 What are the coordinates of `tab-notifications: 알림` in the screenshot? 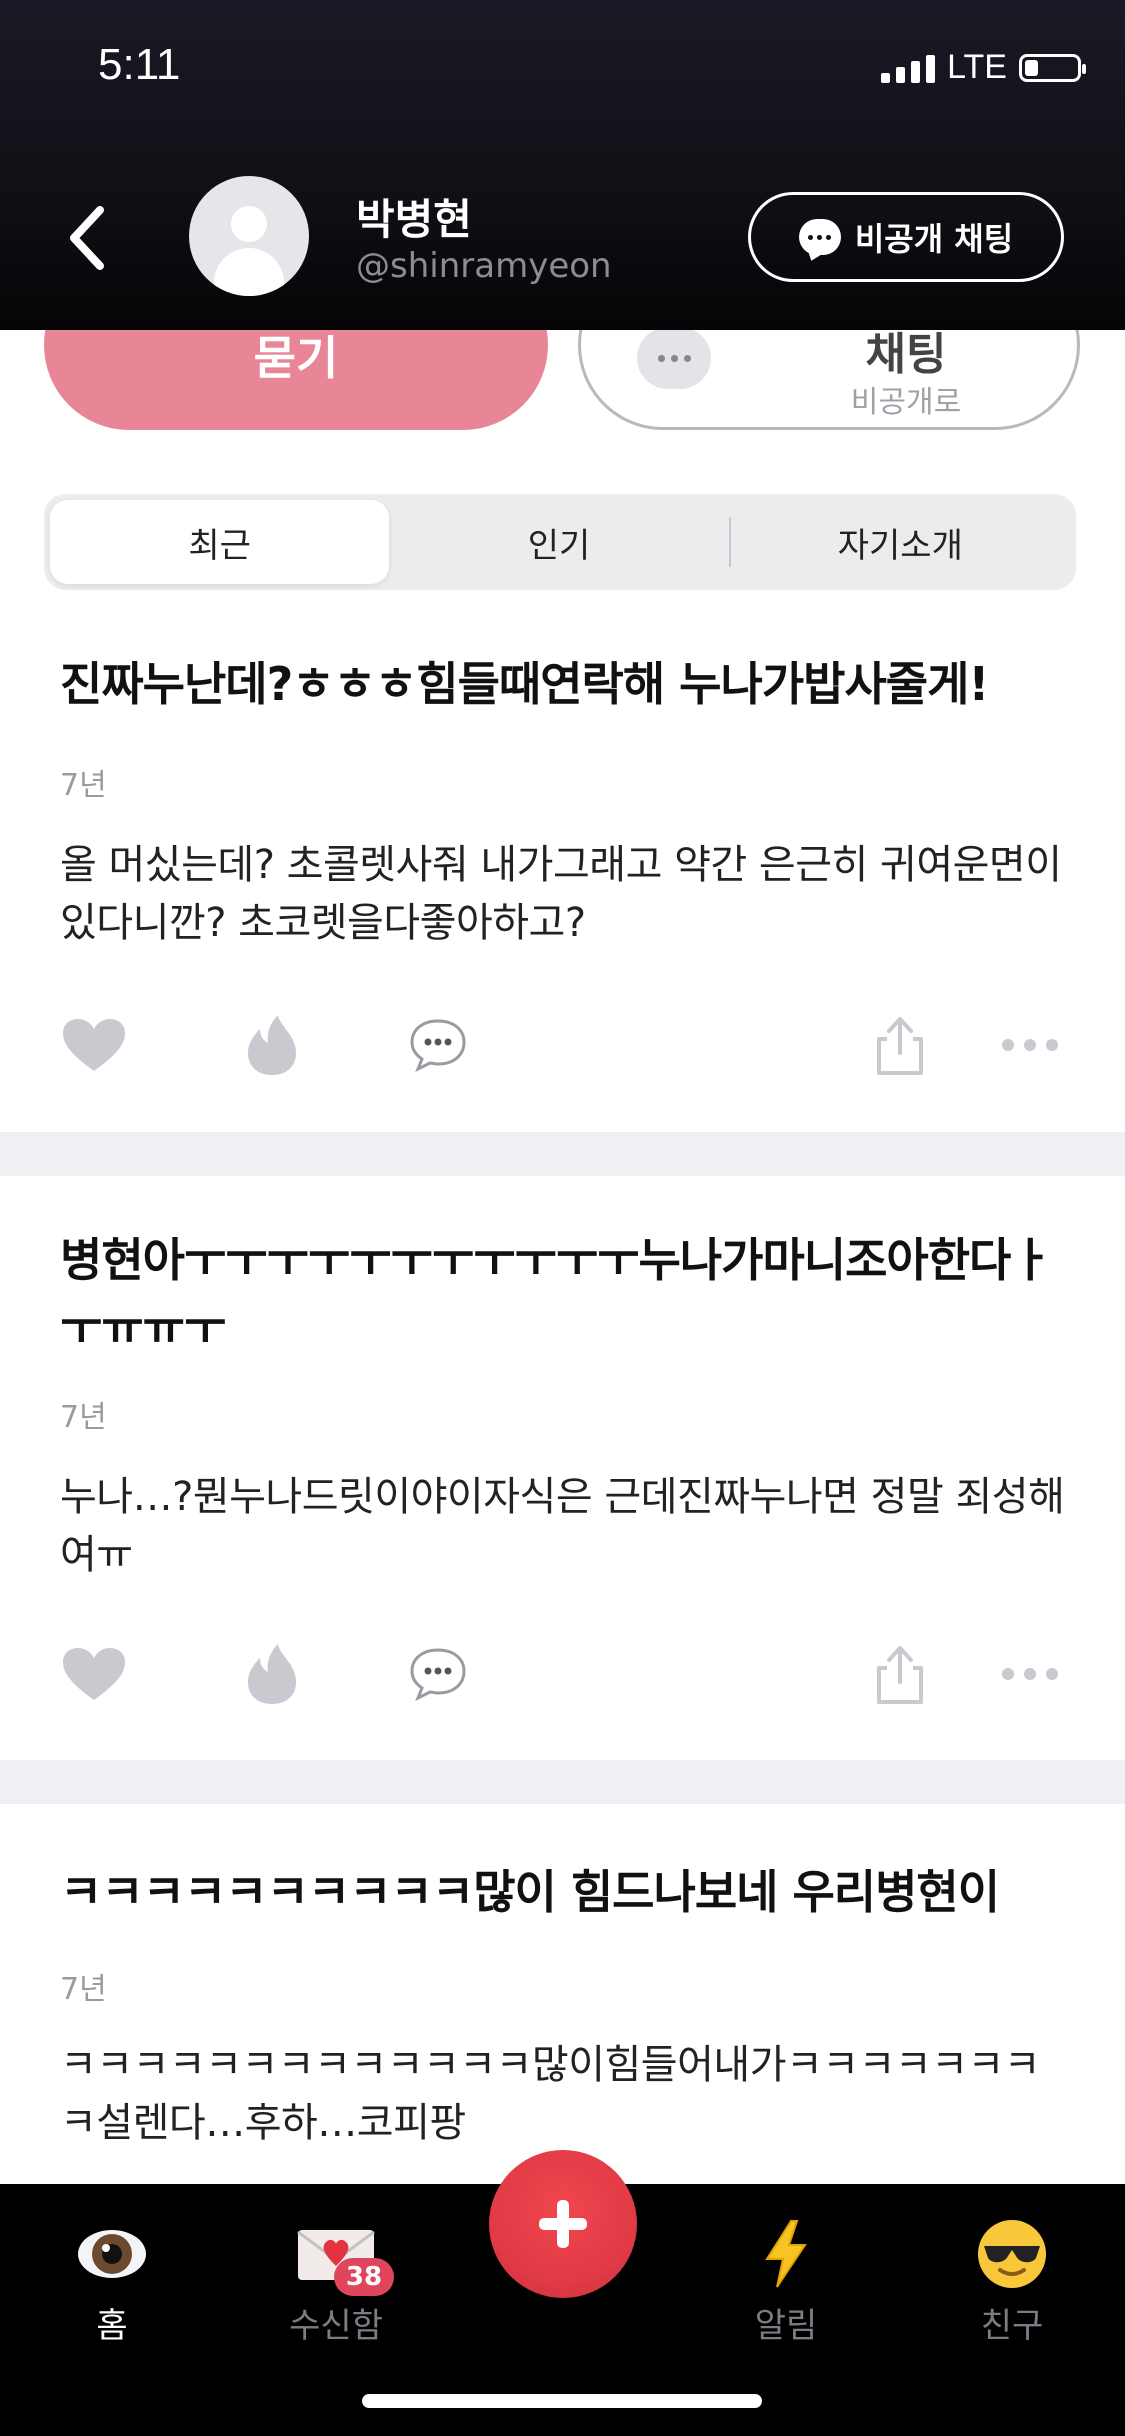 It's located at (786, 2280).